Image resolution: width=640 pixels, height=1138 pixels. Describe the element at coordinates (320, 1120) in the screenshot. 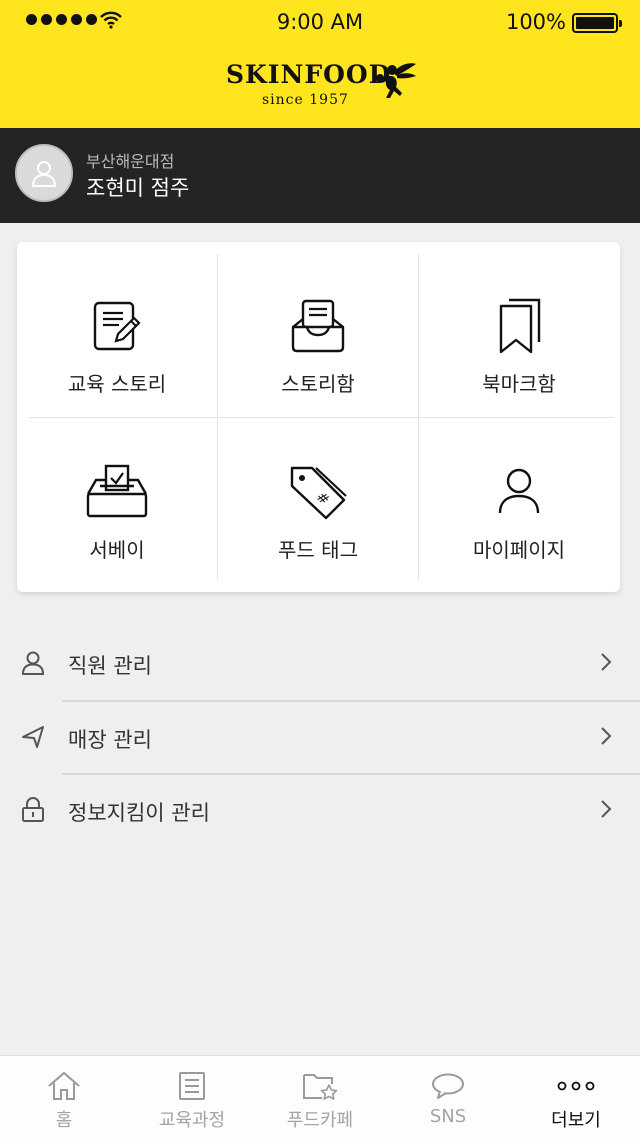

I see `tab-label: 푸드카페` at that location.